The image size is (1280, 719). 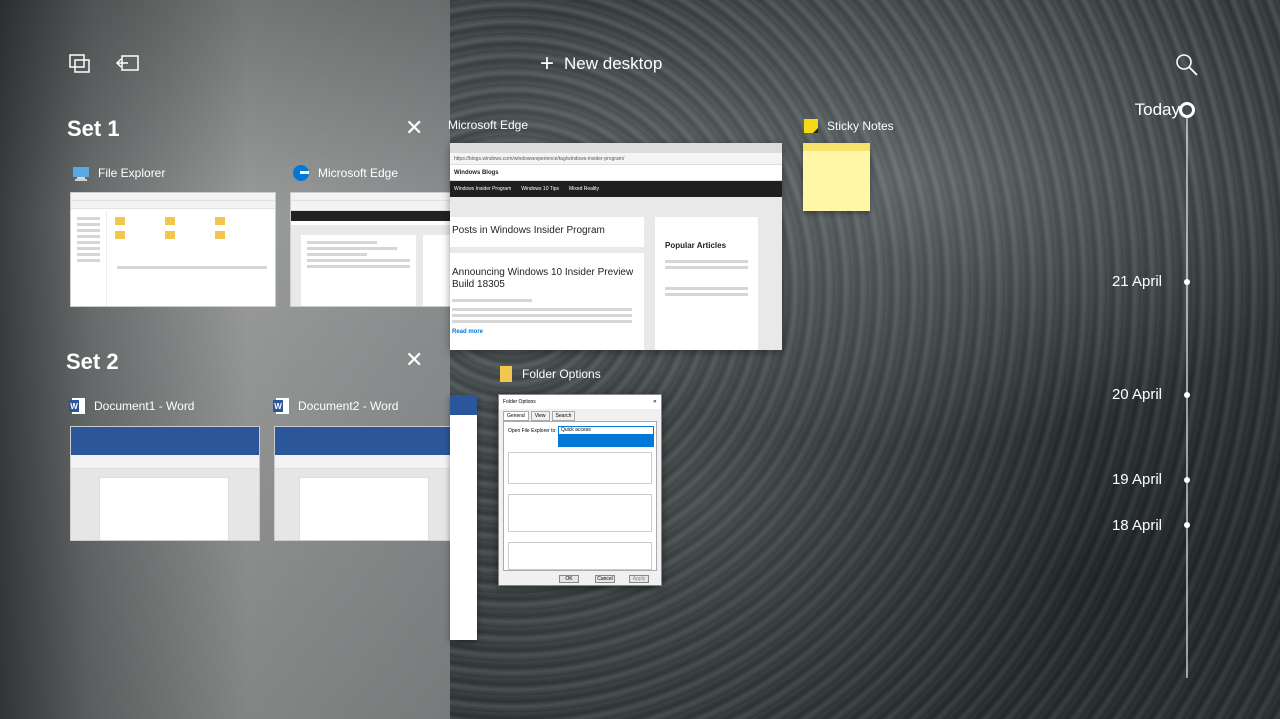 I want to click on folder-icon, so click(x=506, y=374).